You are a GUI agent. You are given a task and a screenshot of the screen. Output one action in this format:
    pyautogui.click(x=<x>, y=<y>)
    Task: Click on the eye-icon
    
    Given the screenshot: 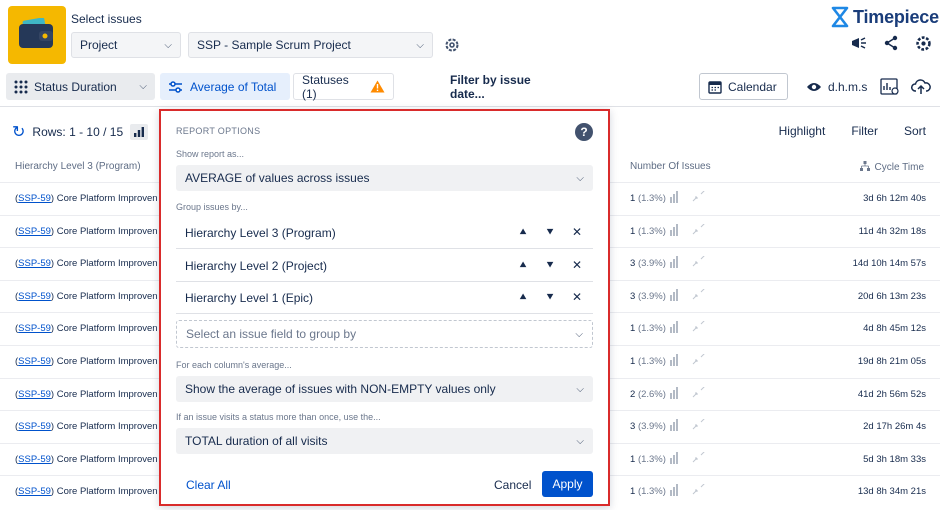 What is the action you would take?
    pyautogui.click(x=814, y=87)
    